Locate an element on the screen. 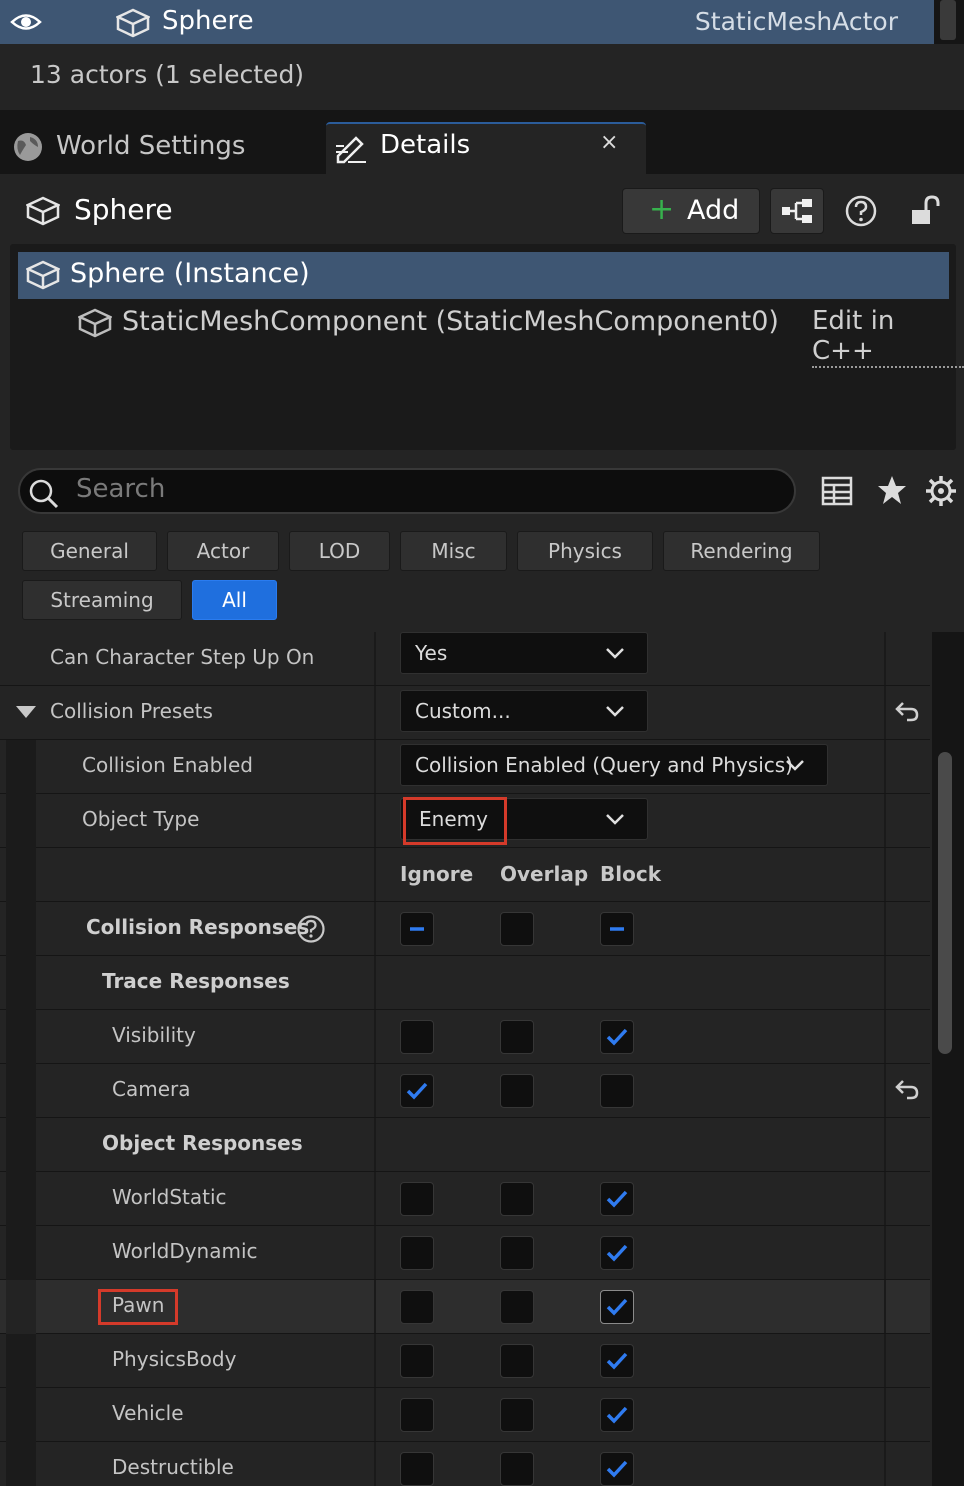 This screenshot has width=964, height=1486. filter-rendering: Rendering is located at coordinates (741, 551).